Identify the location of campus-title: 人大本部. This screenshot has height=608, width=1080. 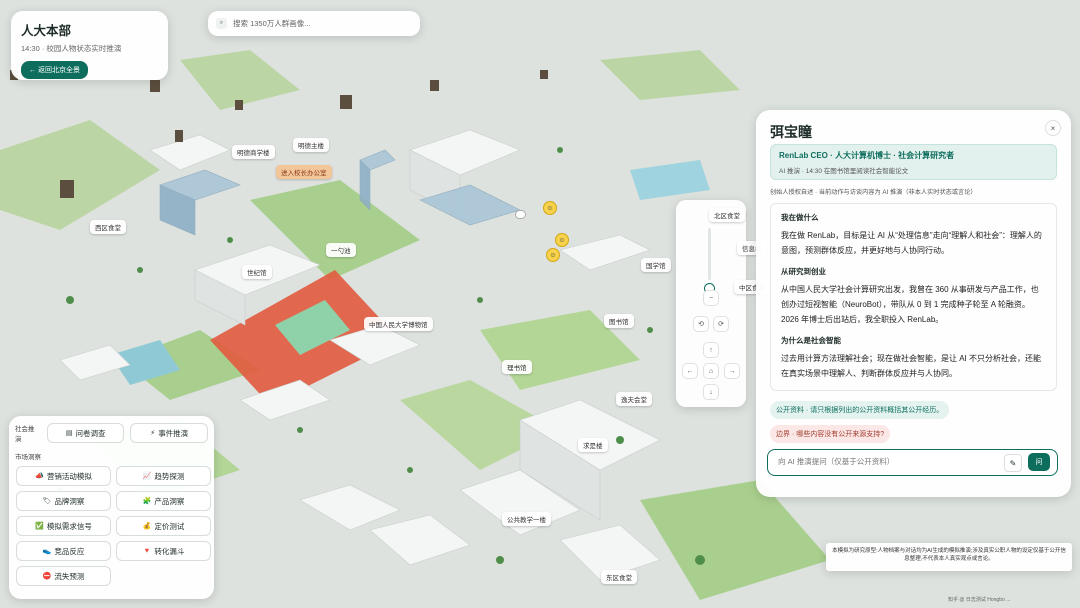
(46, 31).